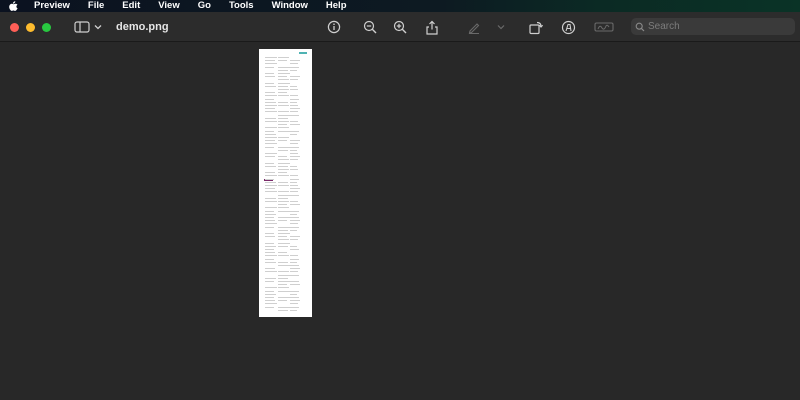 This screenshot has height=400, width=800. I want to click on menu-window: Window, so click(290, 6).